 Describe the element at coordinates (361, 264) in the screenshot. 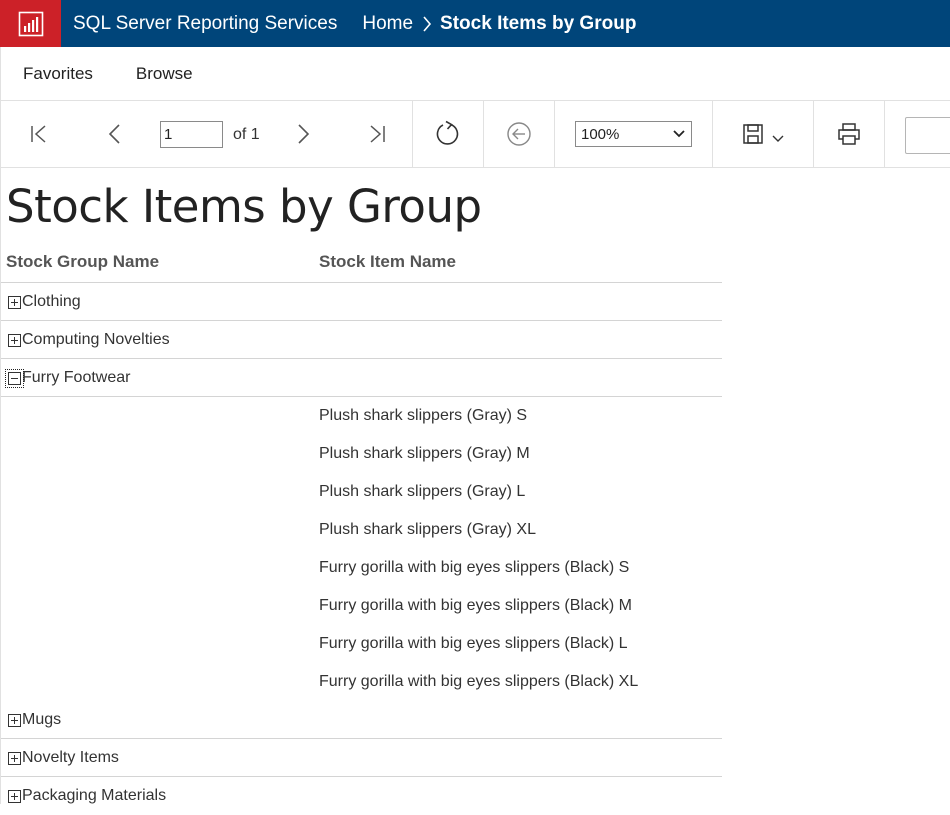

I see `header-row` at that location.